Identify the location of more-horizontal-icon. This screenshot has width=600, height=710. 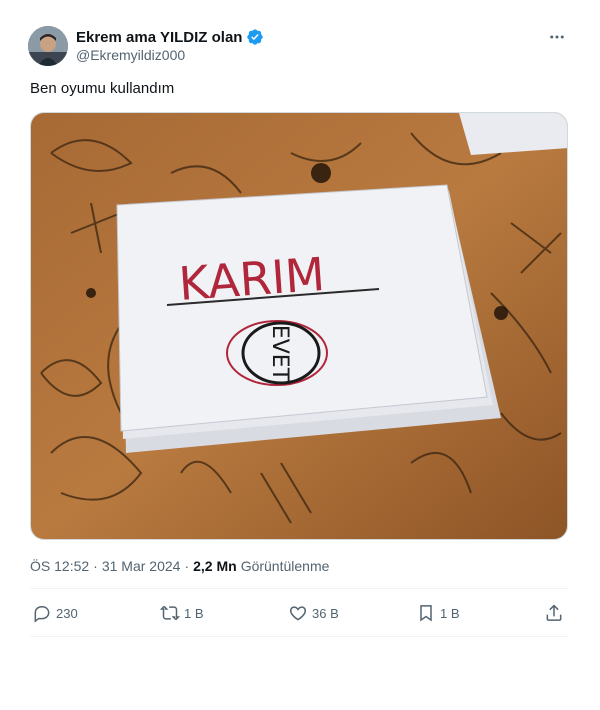
(557, 37).